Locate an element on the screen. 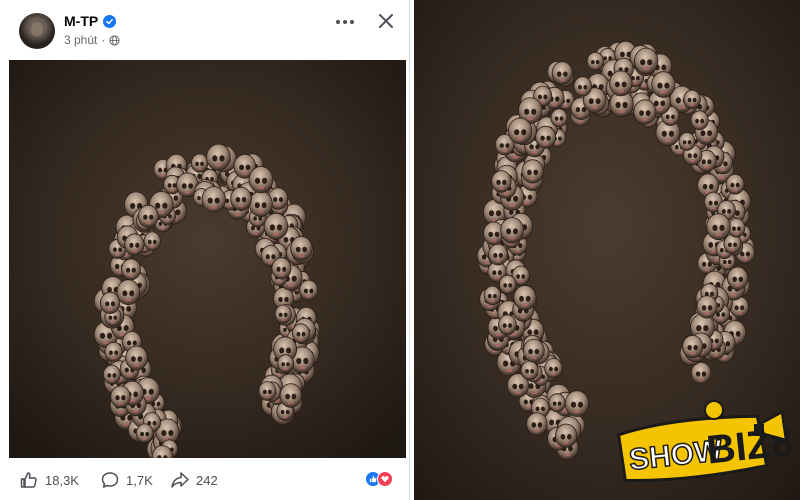 The image size is (800, 500). showbiz8-logo: SHOW BIZ8 is located at coordinates (704, 442).